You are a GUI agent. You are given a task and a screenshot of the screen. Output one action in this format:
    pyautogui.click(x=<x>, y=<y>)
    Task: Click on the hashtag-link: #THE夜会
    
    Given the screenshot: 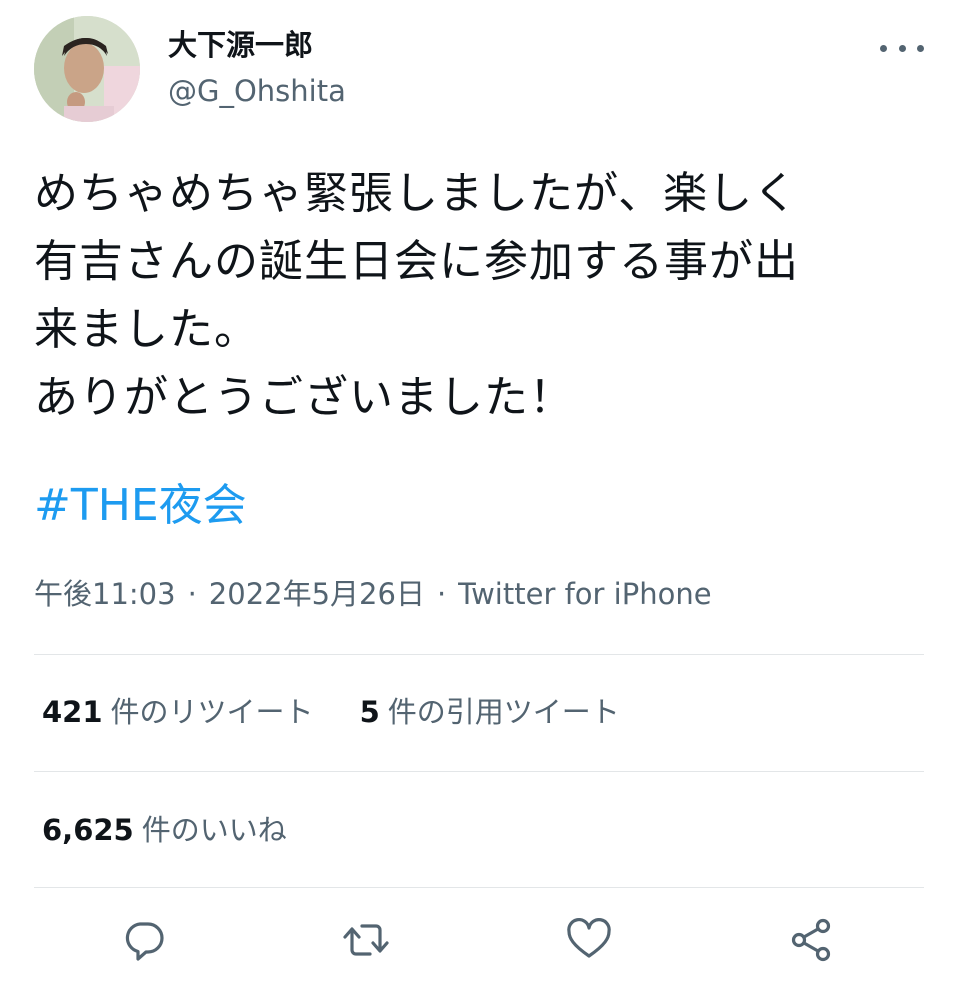 What is the action you would take?
    pyautogui.click(x=140, y=506)
    